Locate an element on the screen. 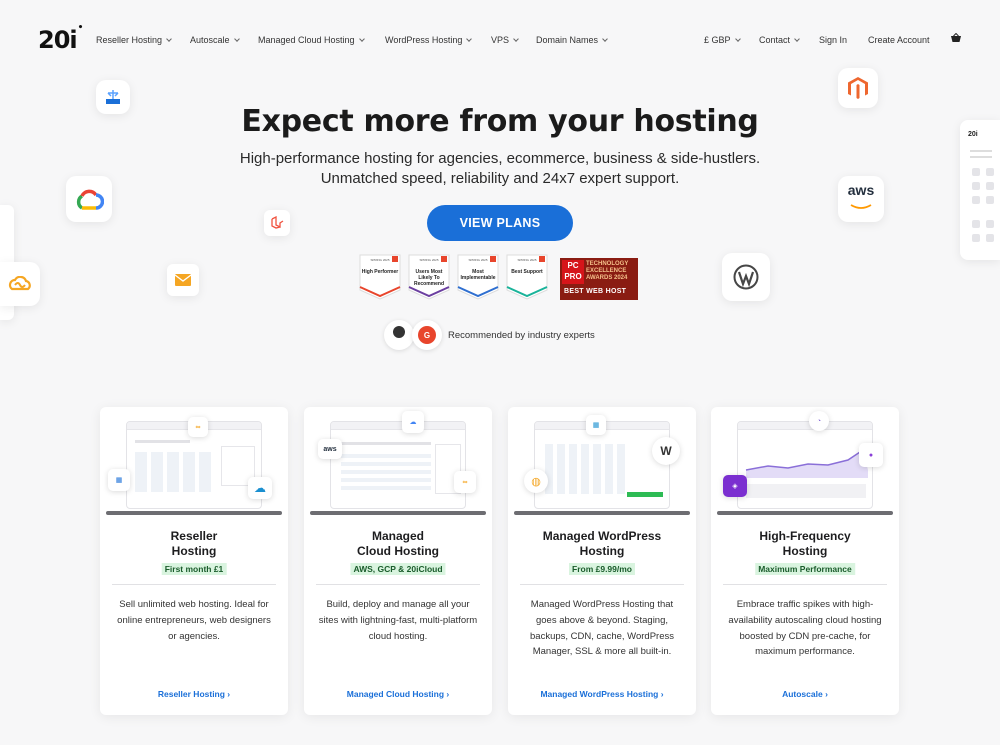 The image size is (1000, 745). create-account-link: Create Account is located at coordinates (899, 40).